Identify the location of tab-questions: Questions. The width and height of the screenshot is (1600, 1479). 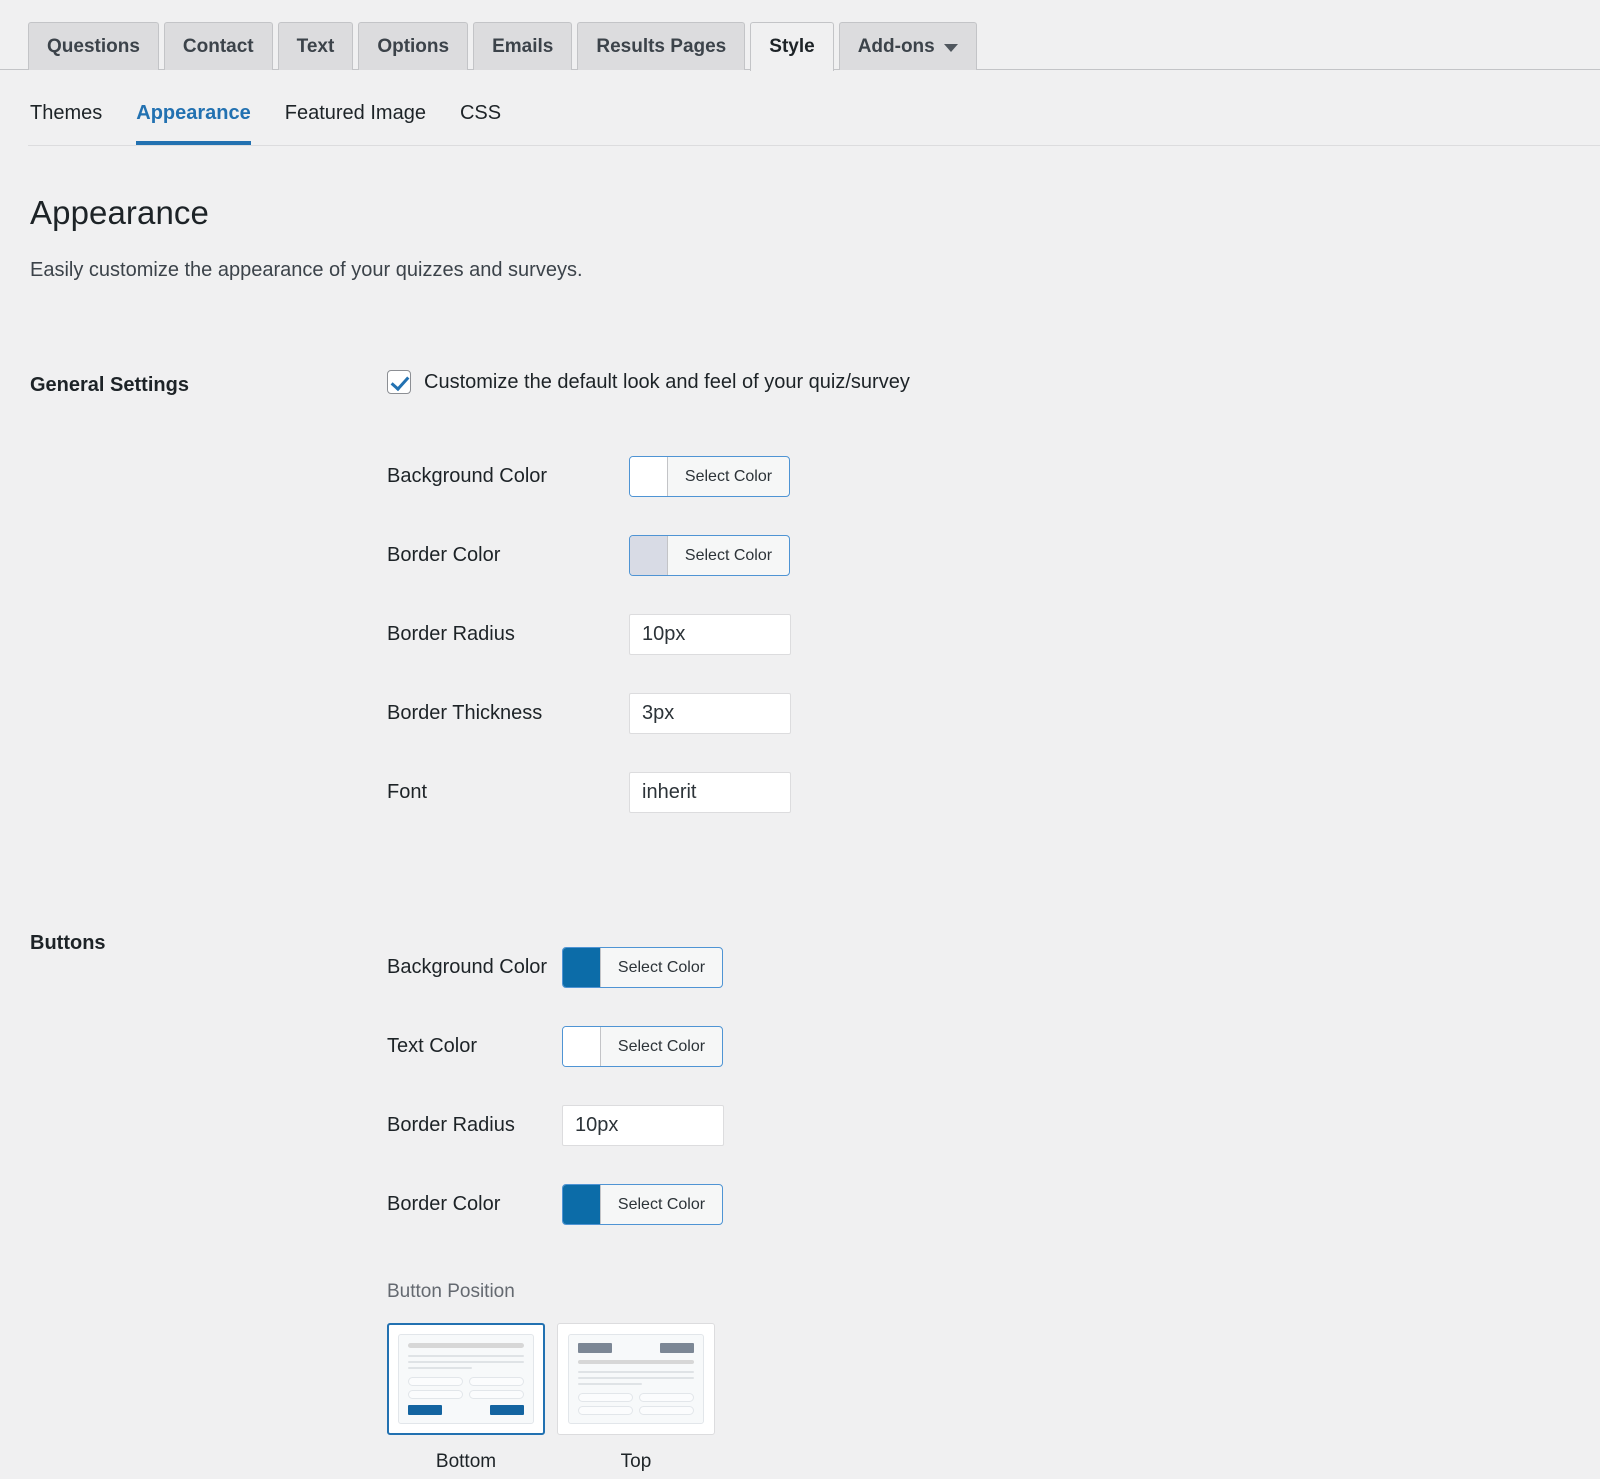
(93, 46).